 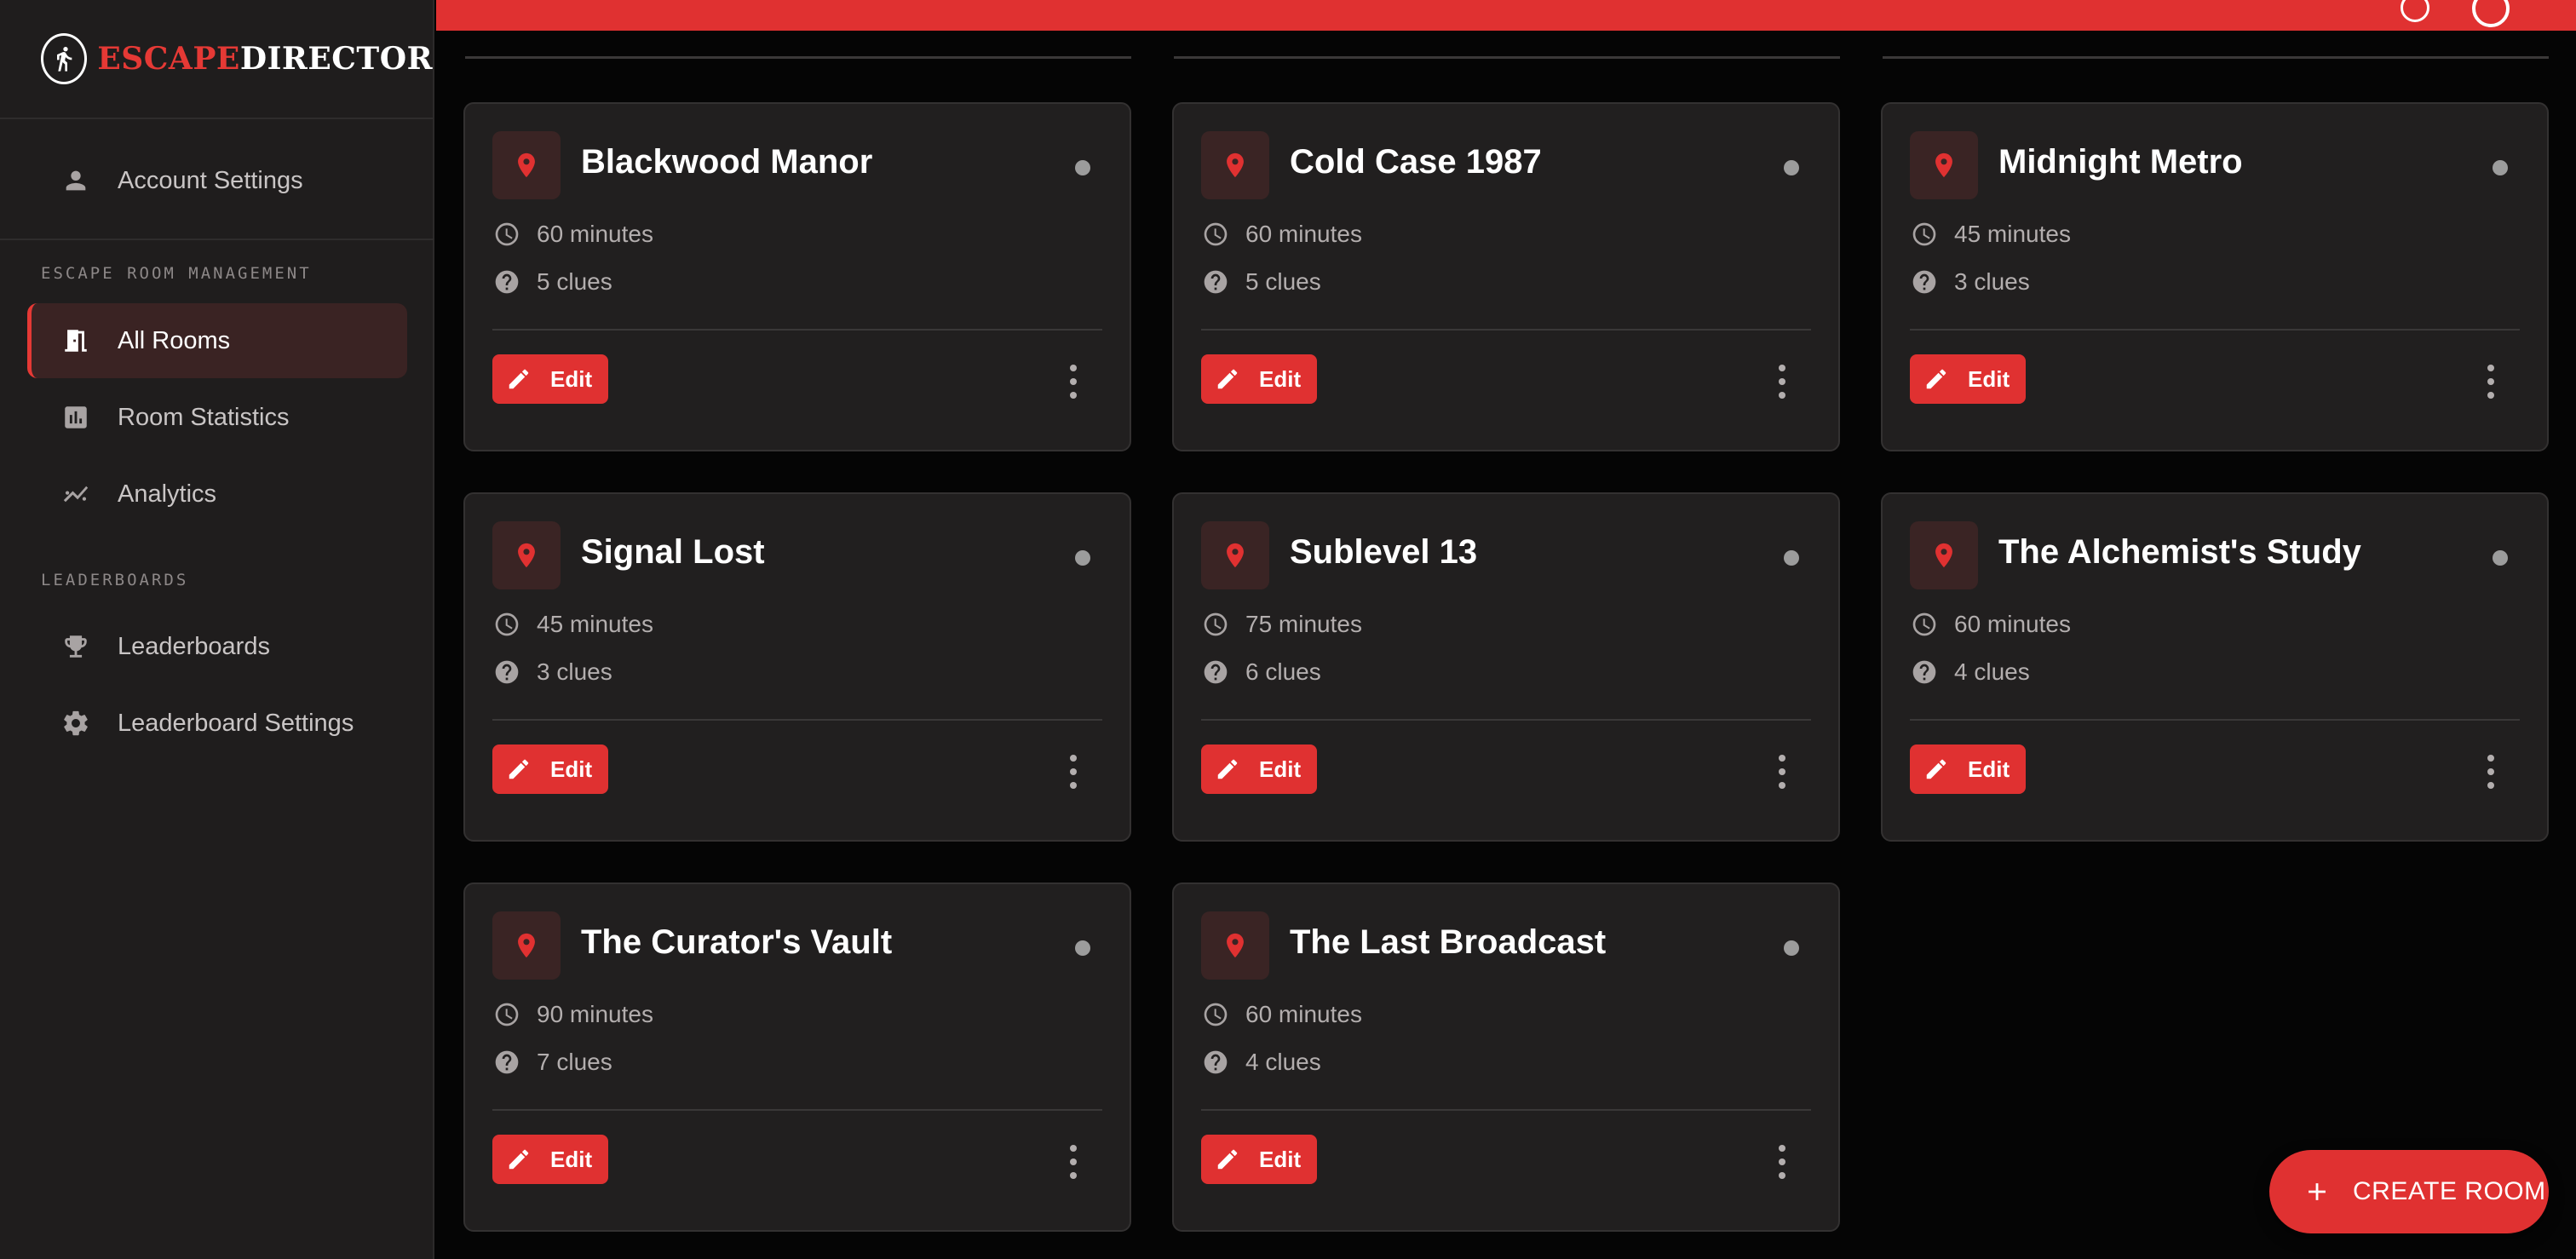 What do you see at coordinates (797, 276) in the screenshot?
I see `room-card: Blackwood Manor 60 minutes 5 clues Edit` at bounding box center [797, 276].